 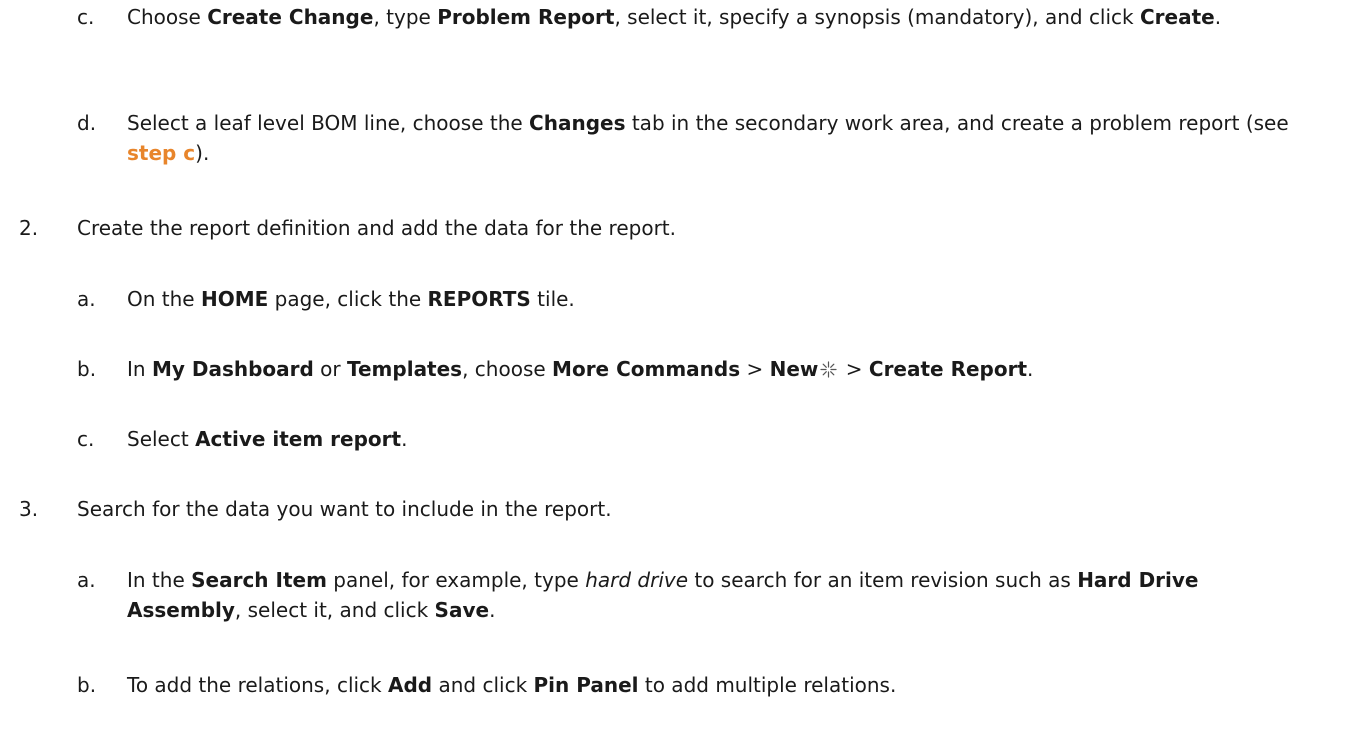 What do you see at coordinates (577, 123) in the screenshot?
I see `ui-term: Changes` at bounding box center [577, 123].